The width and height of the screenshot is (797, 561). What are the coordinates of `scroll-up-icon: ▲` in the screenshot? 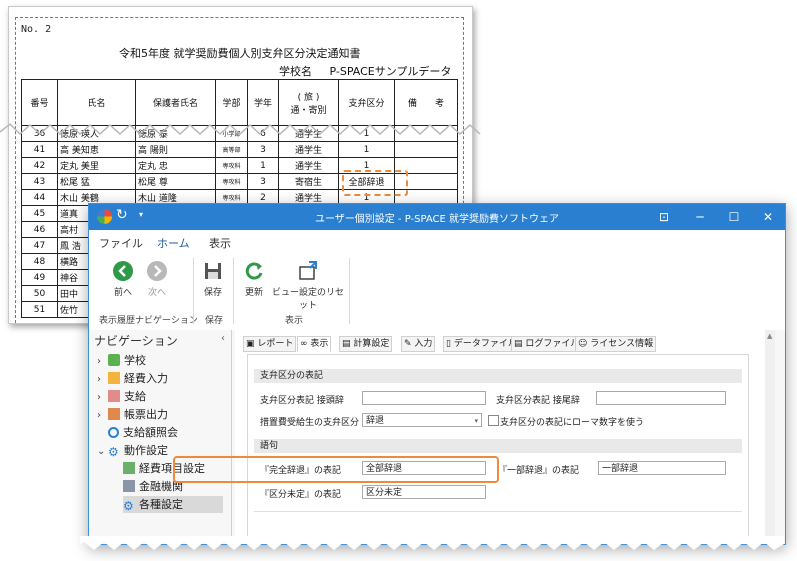 It's located at (769, 336).